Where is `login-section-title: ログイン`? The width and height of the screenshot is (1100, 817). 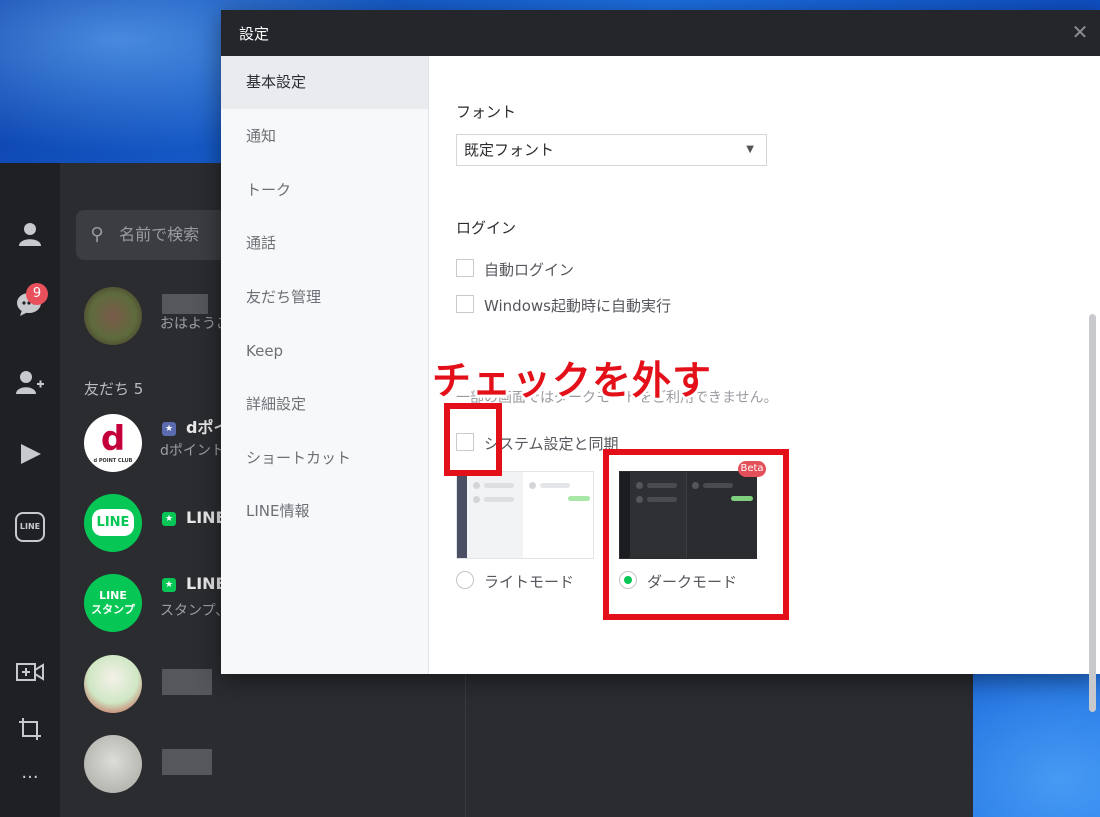 login-section-title: ログイン is located at coordinates (486, 228).